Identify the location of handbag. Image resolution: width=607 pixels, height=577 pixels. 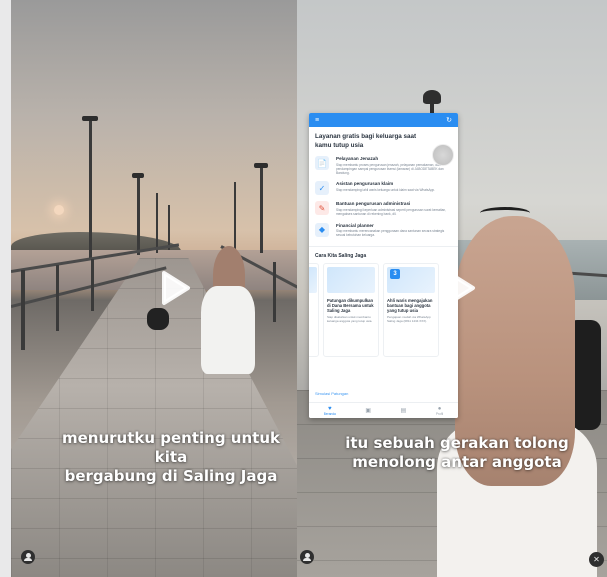
(158, 319).